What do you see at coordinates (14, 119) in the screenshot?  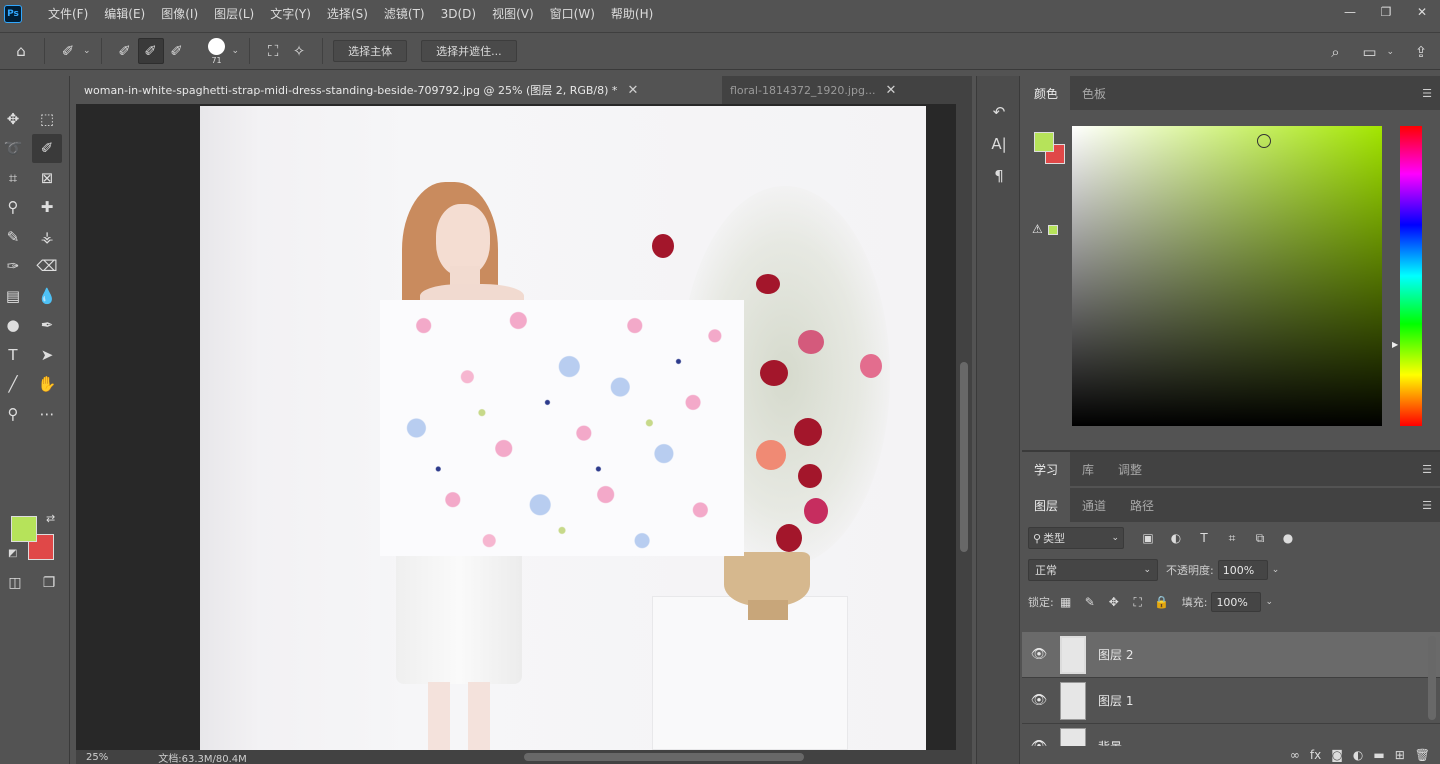 I see `move-tool-icon: ✥` at bounding box center [14, 119].